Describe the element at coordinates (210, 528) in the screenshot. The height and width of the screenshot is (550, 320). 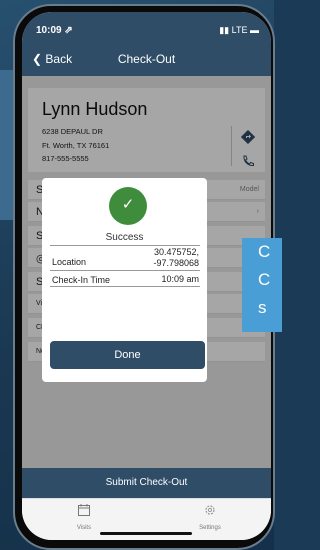
I see `tab-label: Settings` at that location.